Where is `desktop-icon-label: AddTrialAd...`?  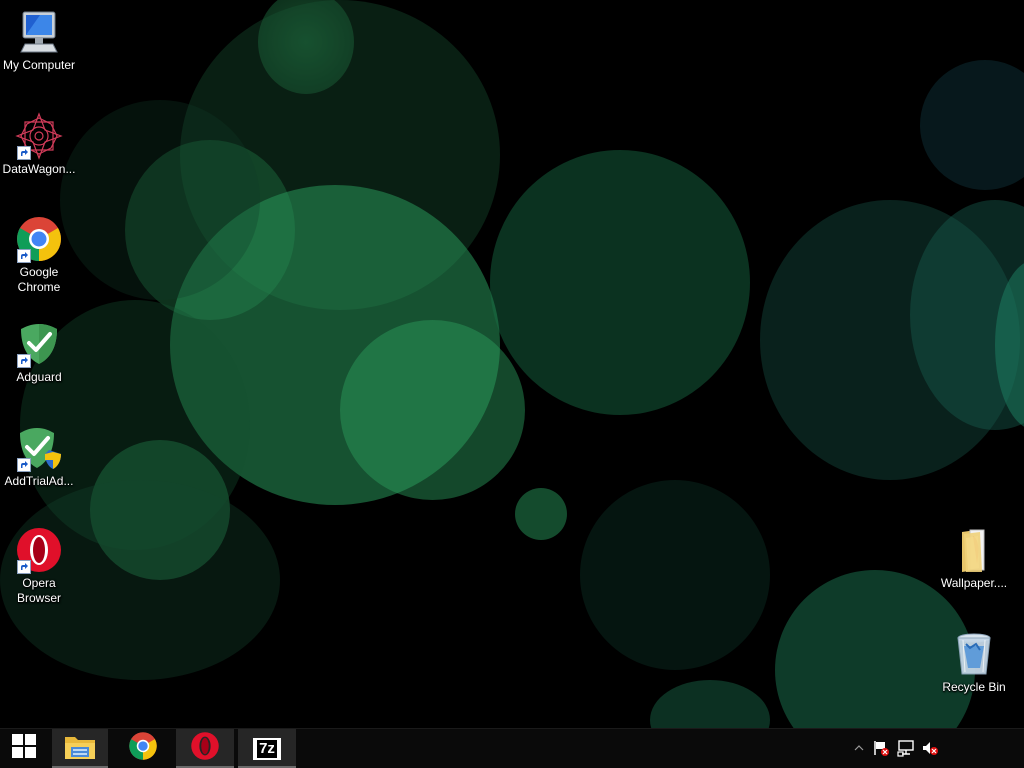 desktop-icon-label: AddTrialAd... is located at coordinates (39, 481).